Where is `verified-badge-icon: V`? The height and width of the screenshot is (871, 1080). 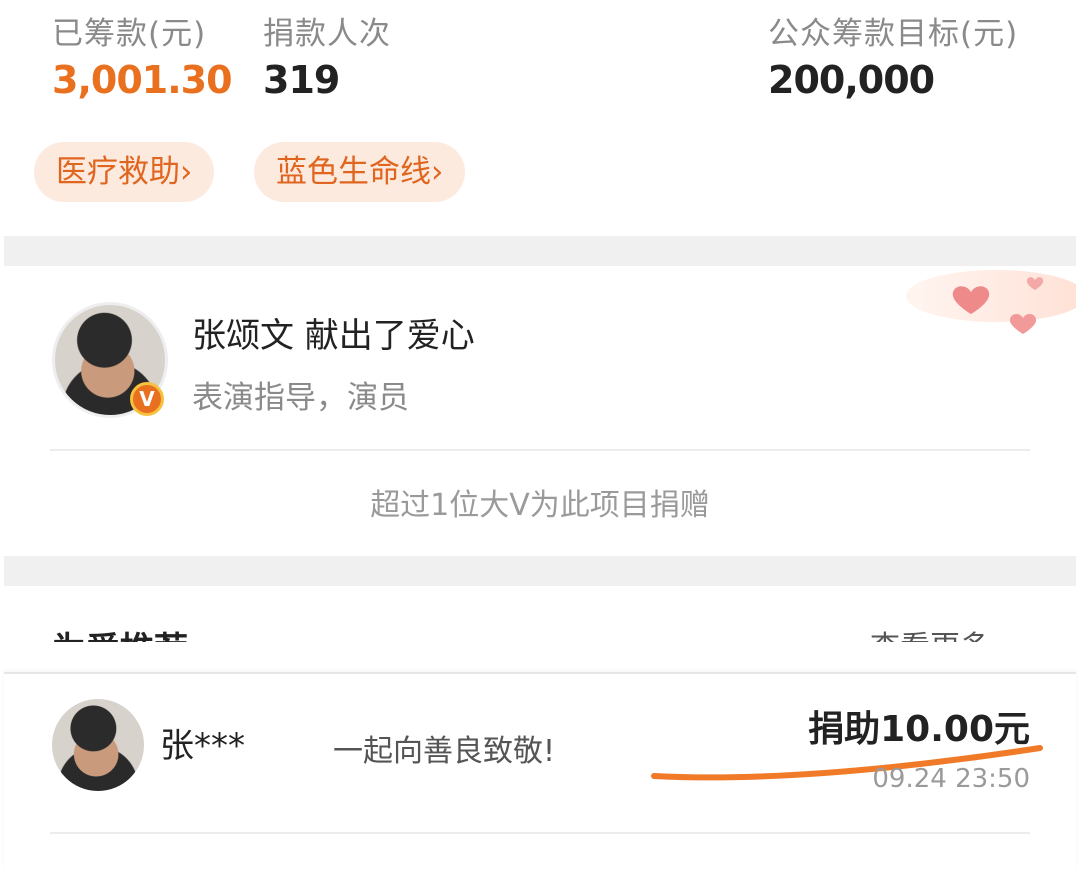 verified-badge-icon: V is located at coordinates (147, 399).